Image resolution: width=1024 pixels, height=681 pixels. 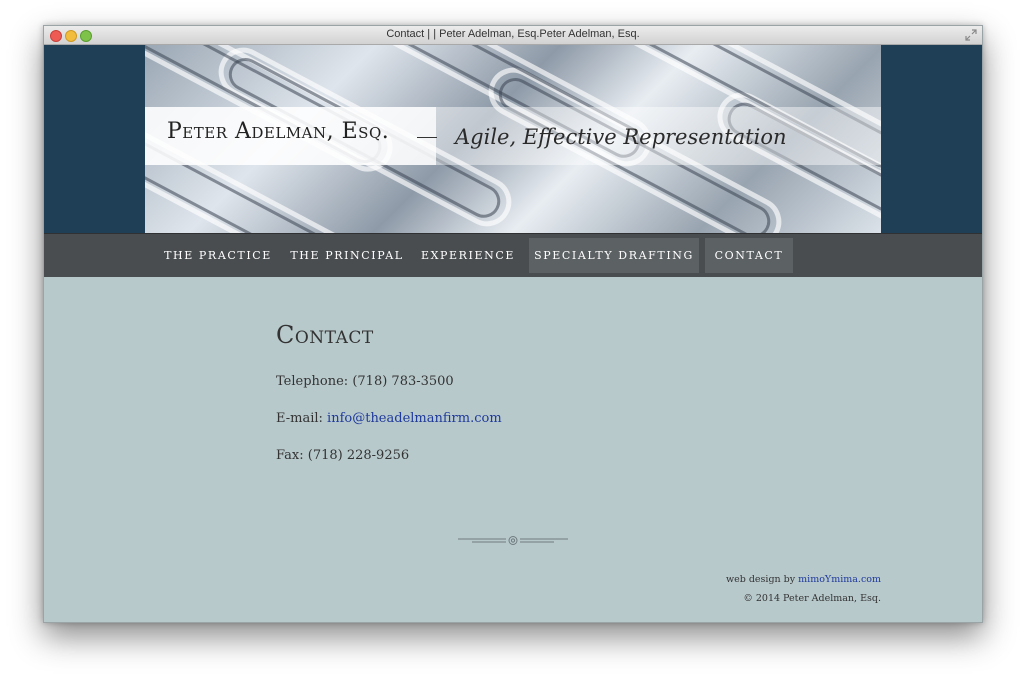 What do you see at coordinates (358, 455) in the screenshot?
I see `fax-value: (718) 228-9256` at bounding box center [358, 455].